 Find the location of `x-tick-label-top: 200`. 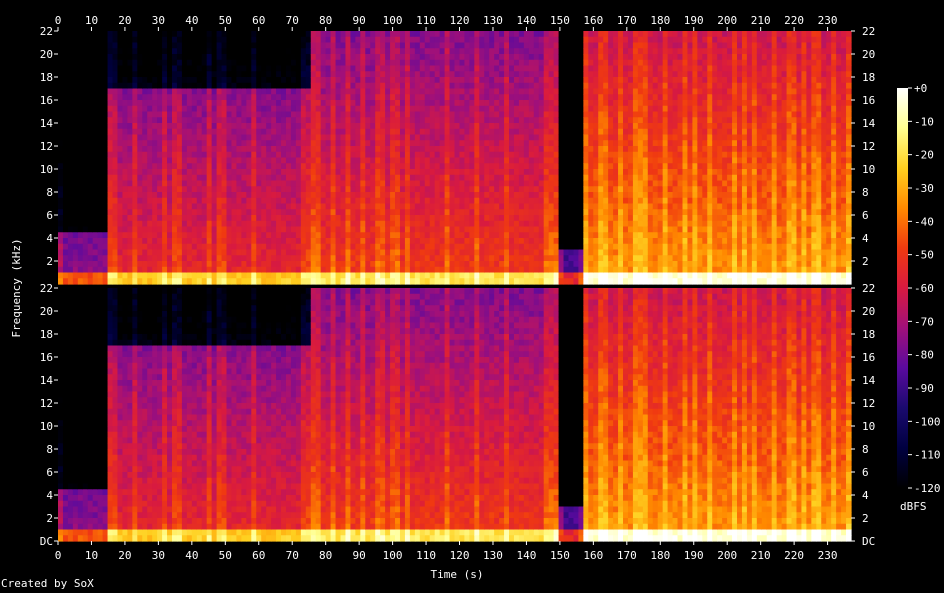

x-tick-label-top: 200 is located at coordinates (727, 20).